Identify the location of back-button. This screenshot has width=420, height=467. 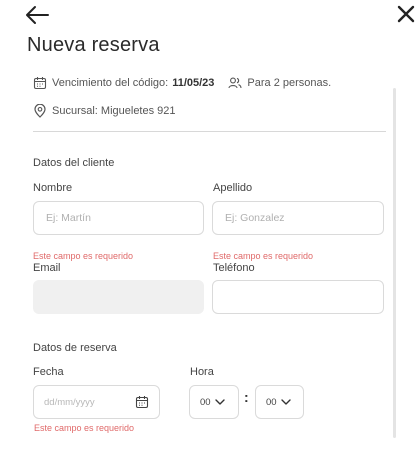
(37, 15).